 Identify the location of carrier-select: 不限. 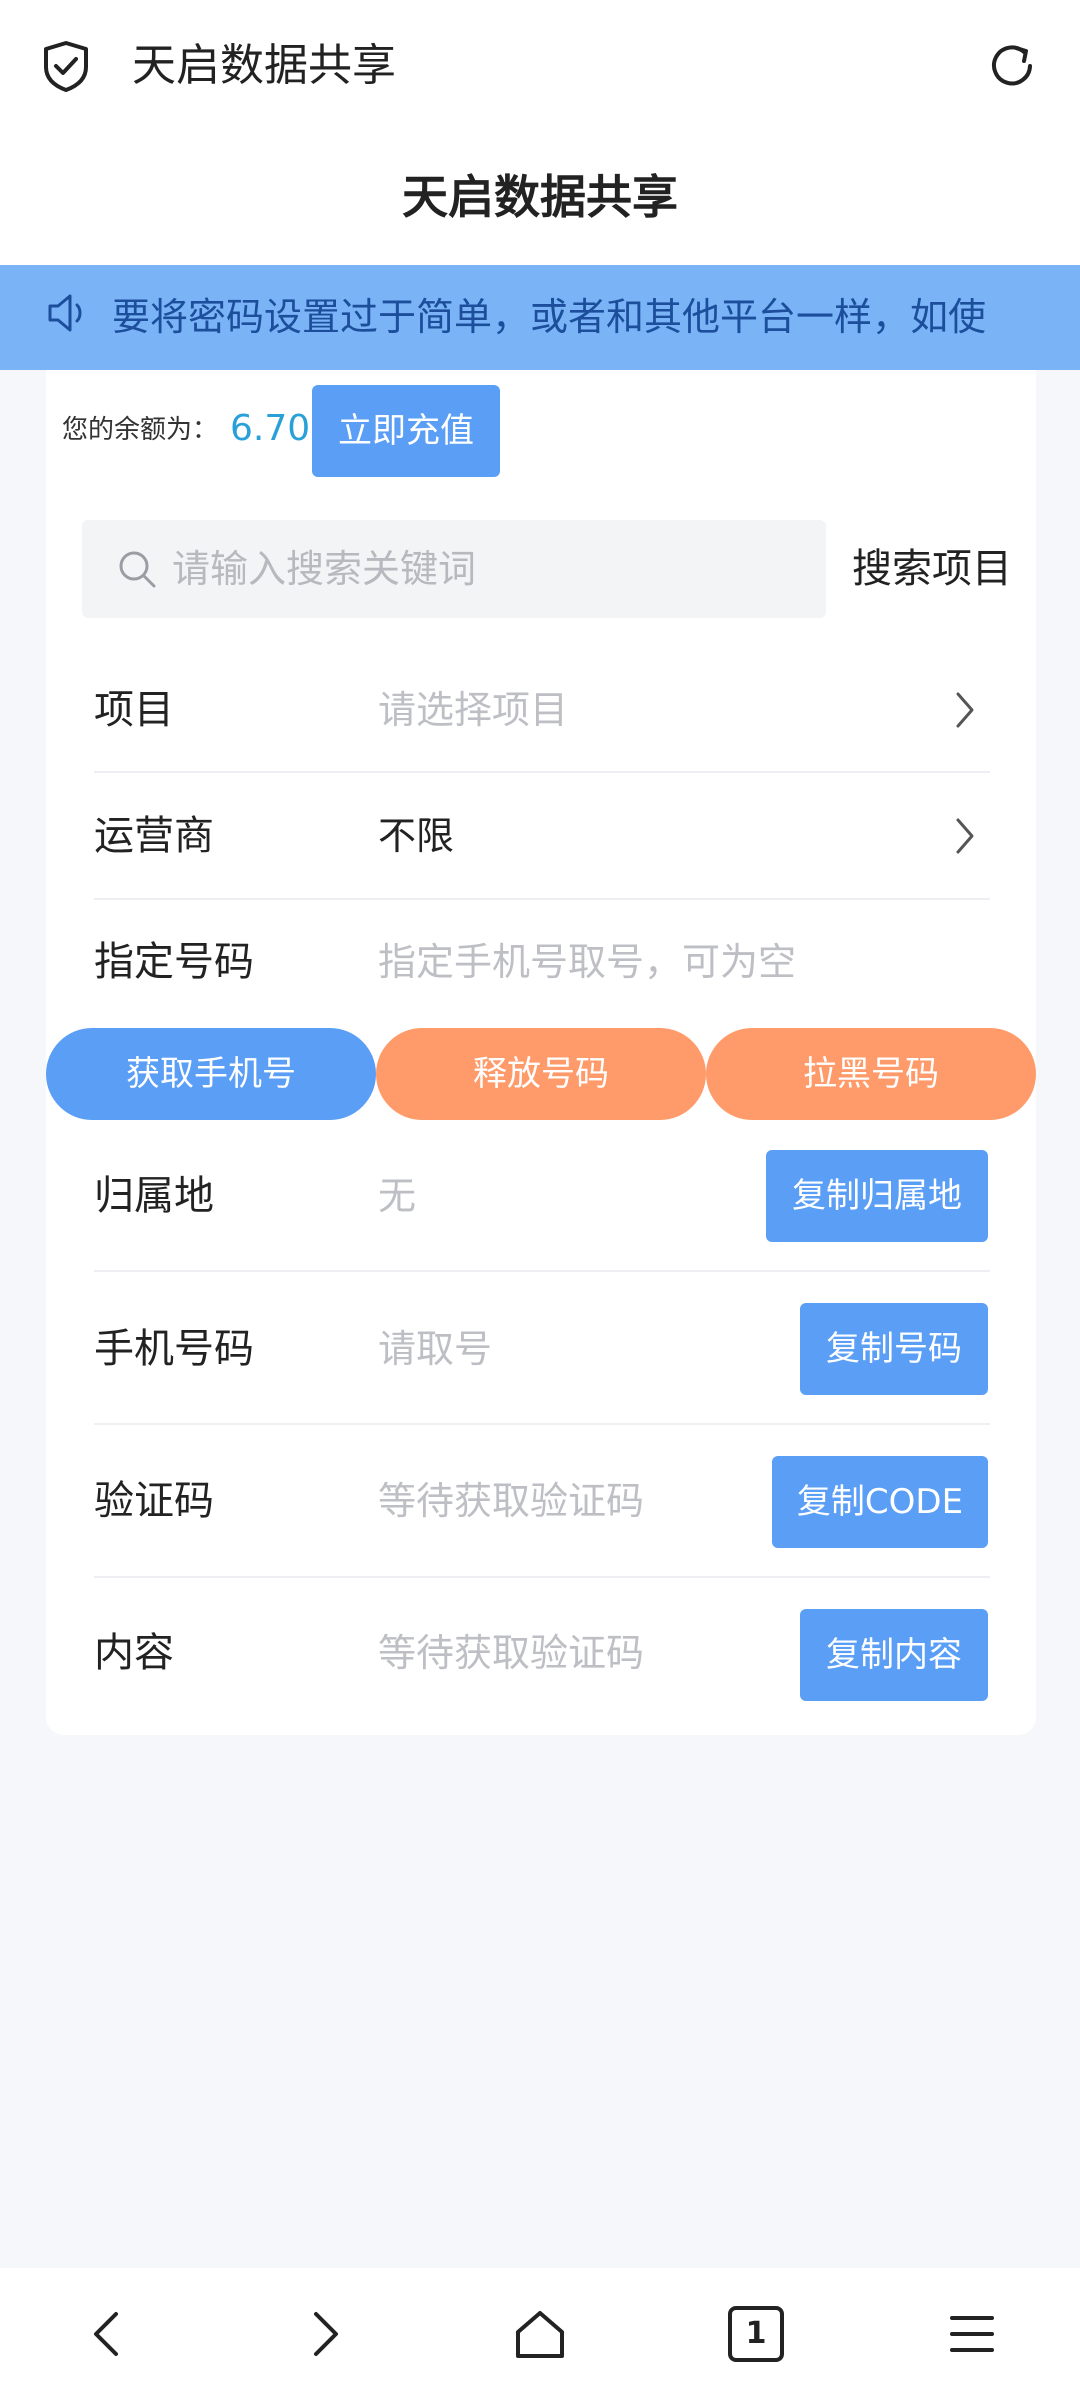
(416, 836).